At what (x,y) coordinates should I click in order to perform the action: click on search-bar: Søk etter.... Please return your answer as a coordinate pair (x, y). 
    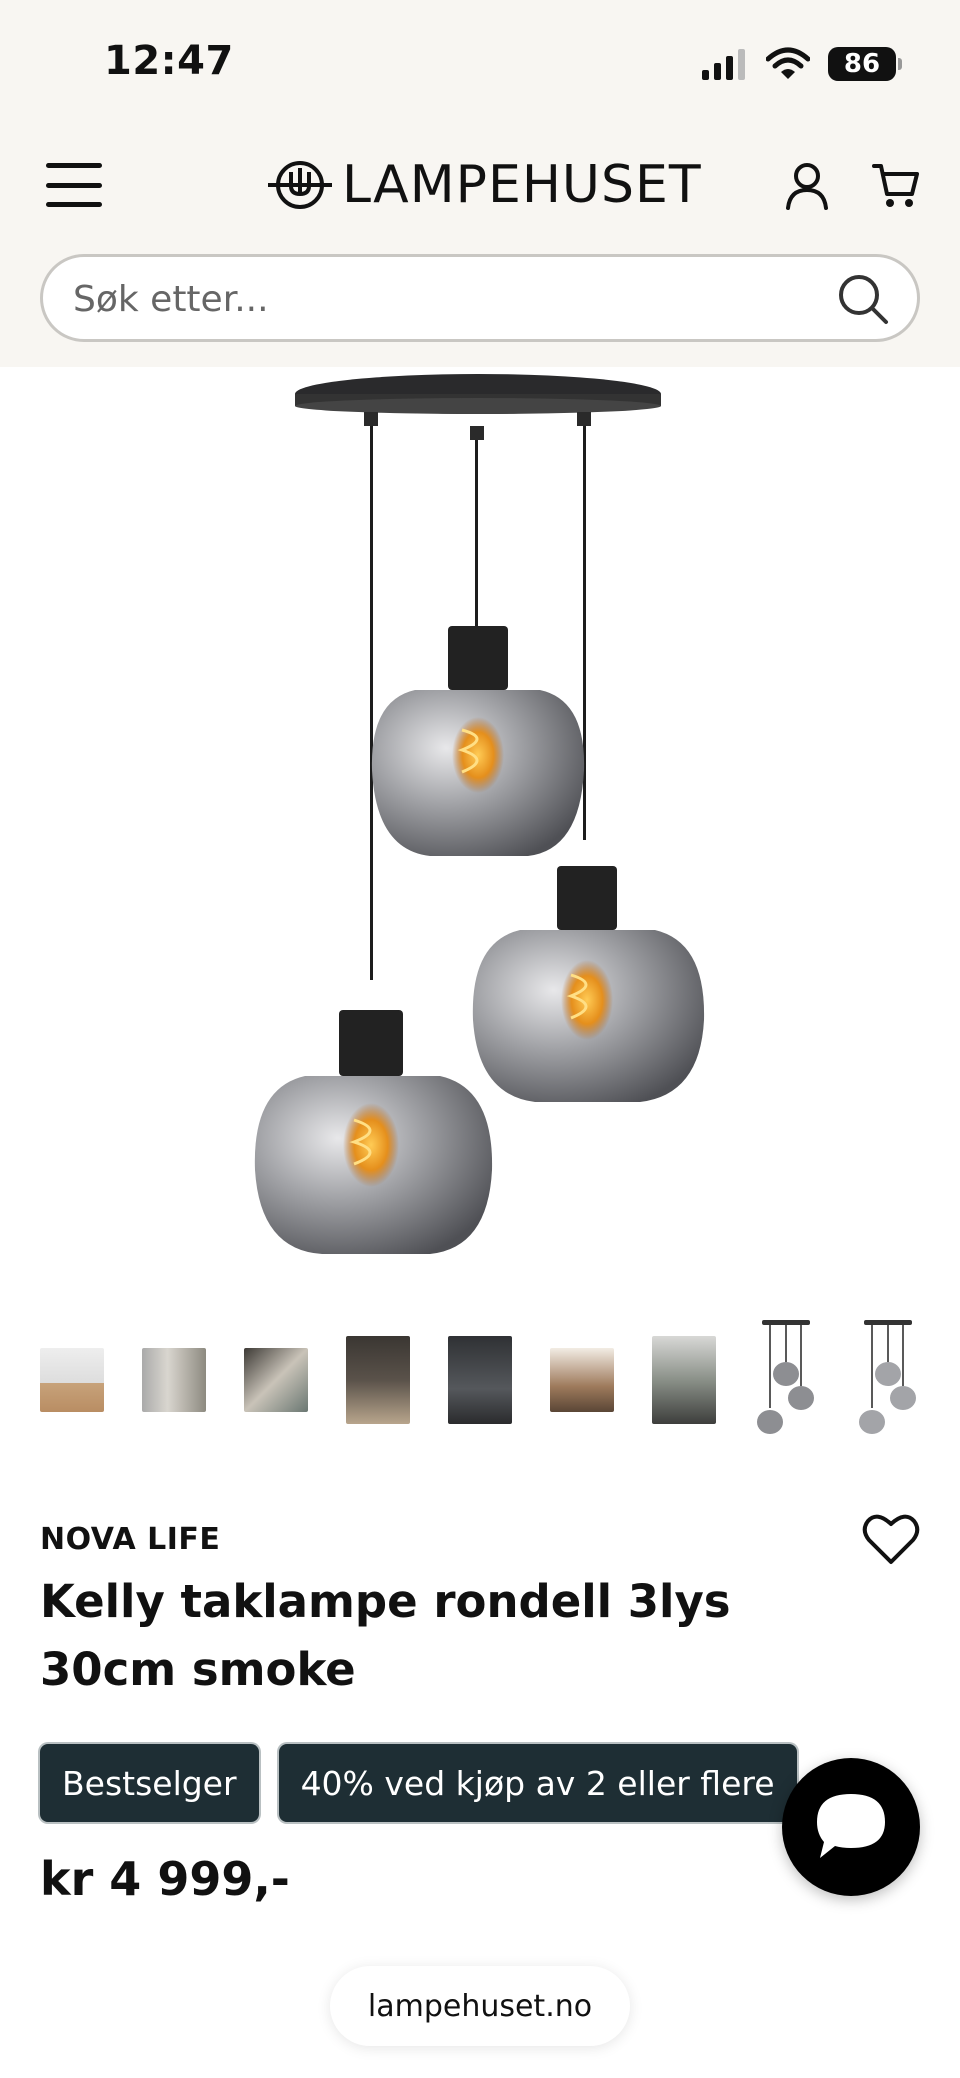
    Looking at the image, I should click on (480, 298).